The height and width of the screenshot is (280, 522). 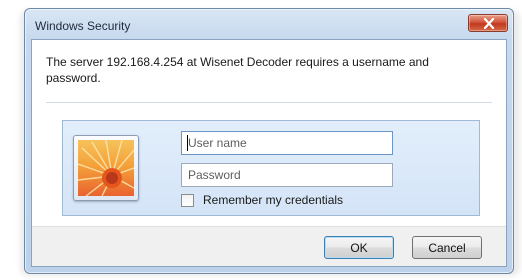 What do you see at coordinates (269, 246) in the screenshot?
I see `button-bar: OK Cancel` at bounding box center [269, 246].